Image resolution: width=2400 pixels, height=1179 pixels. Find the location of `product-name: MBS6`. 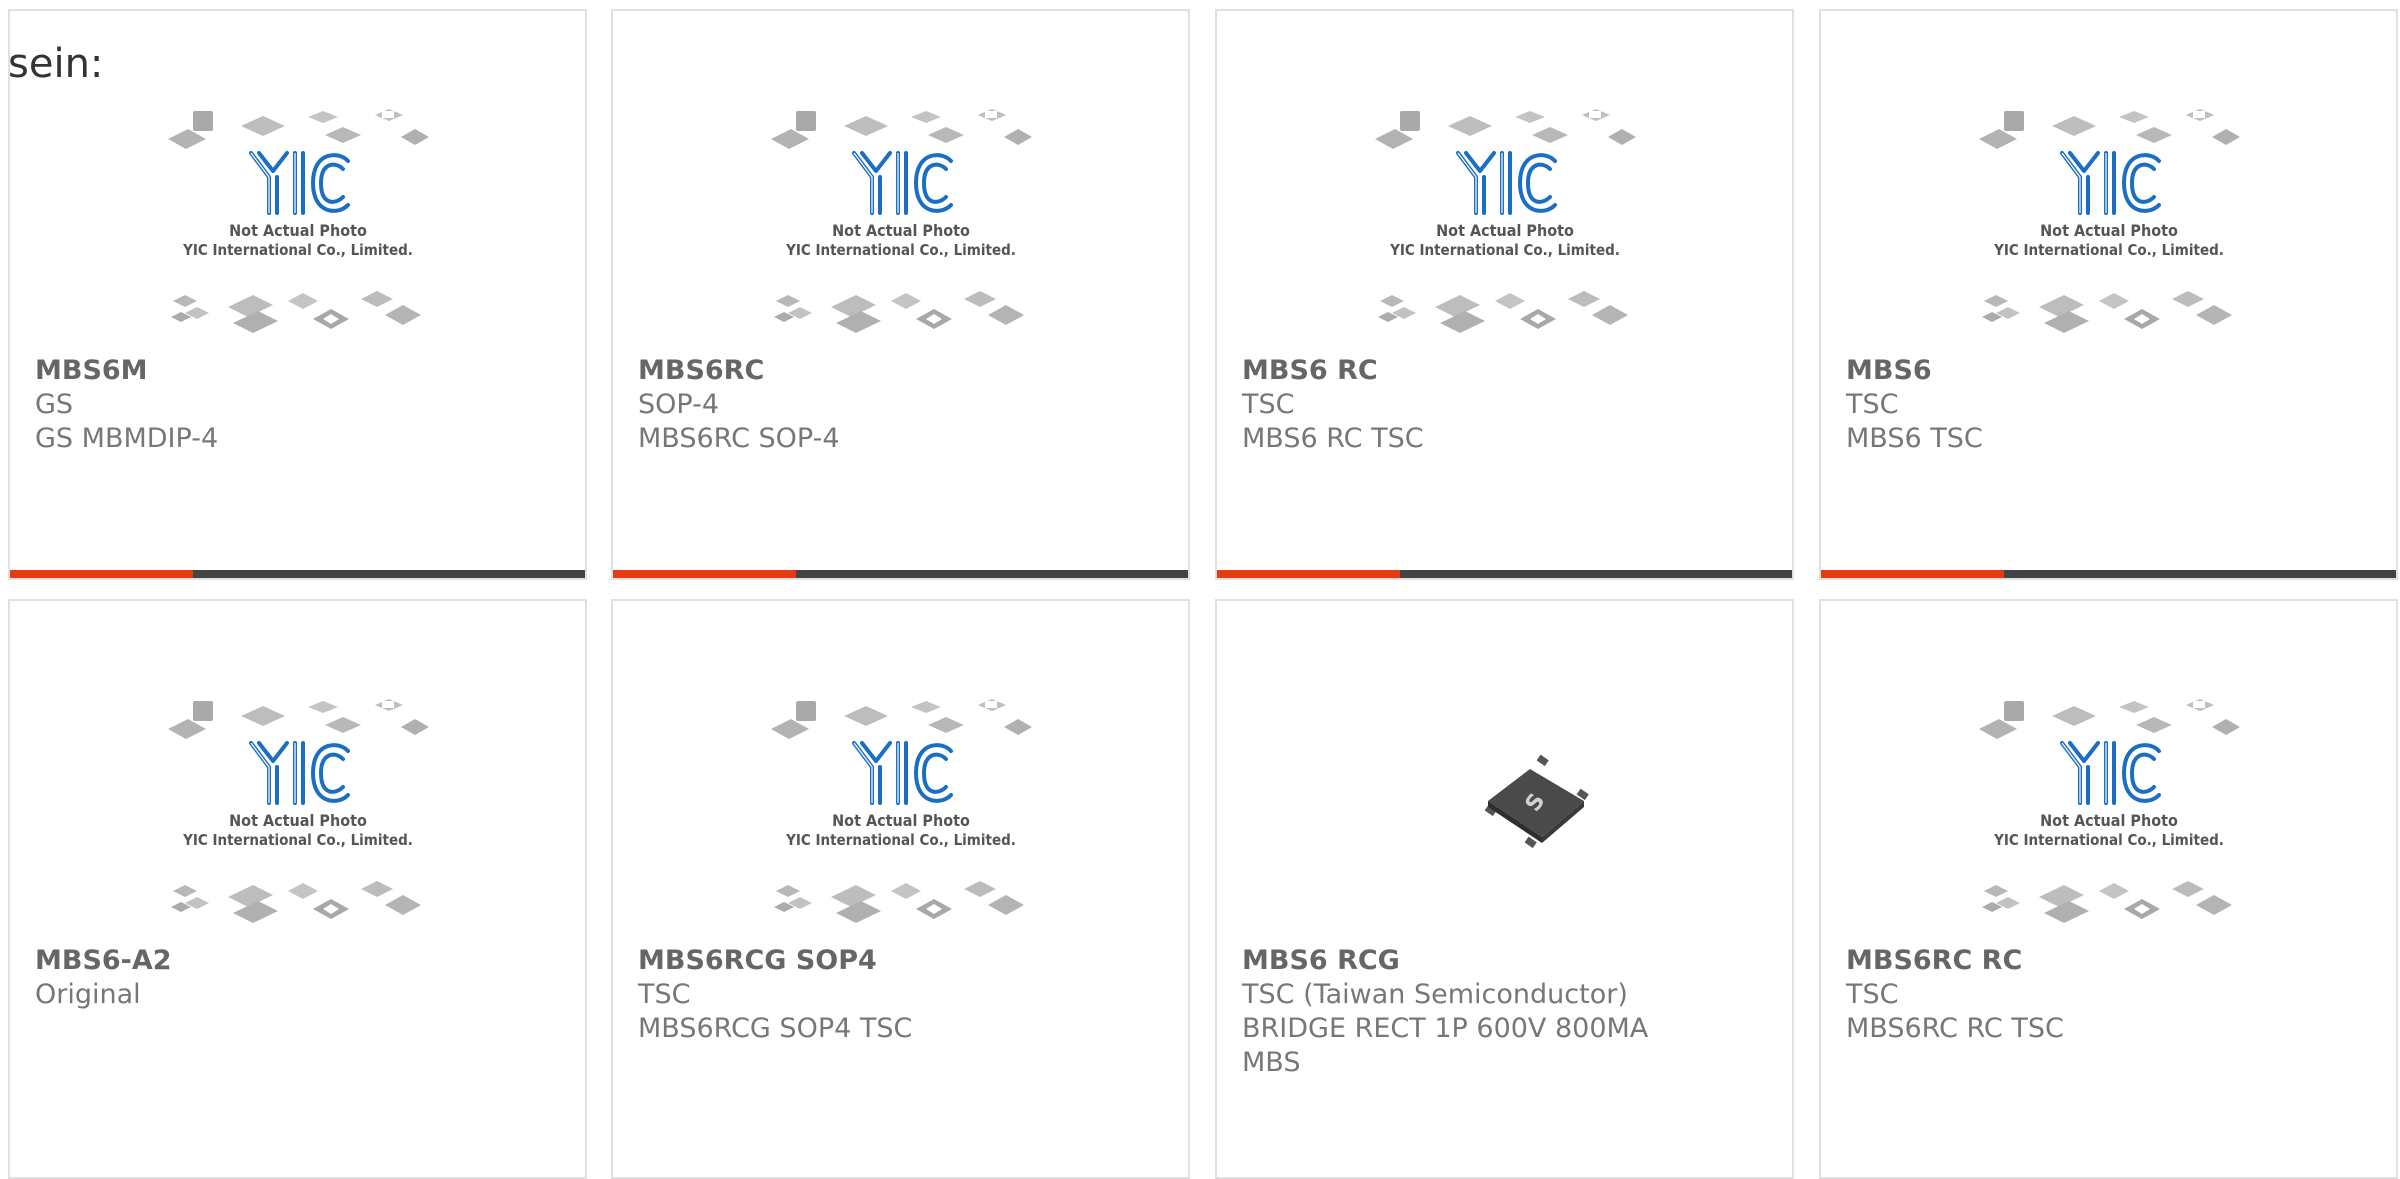

product-name: MBS6 is located at coordinates (2111, 371).